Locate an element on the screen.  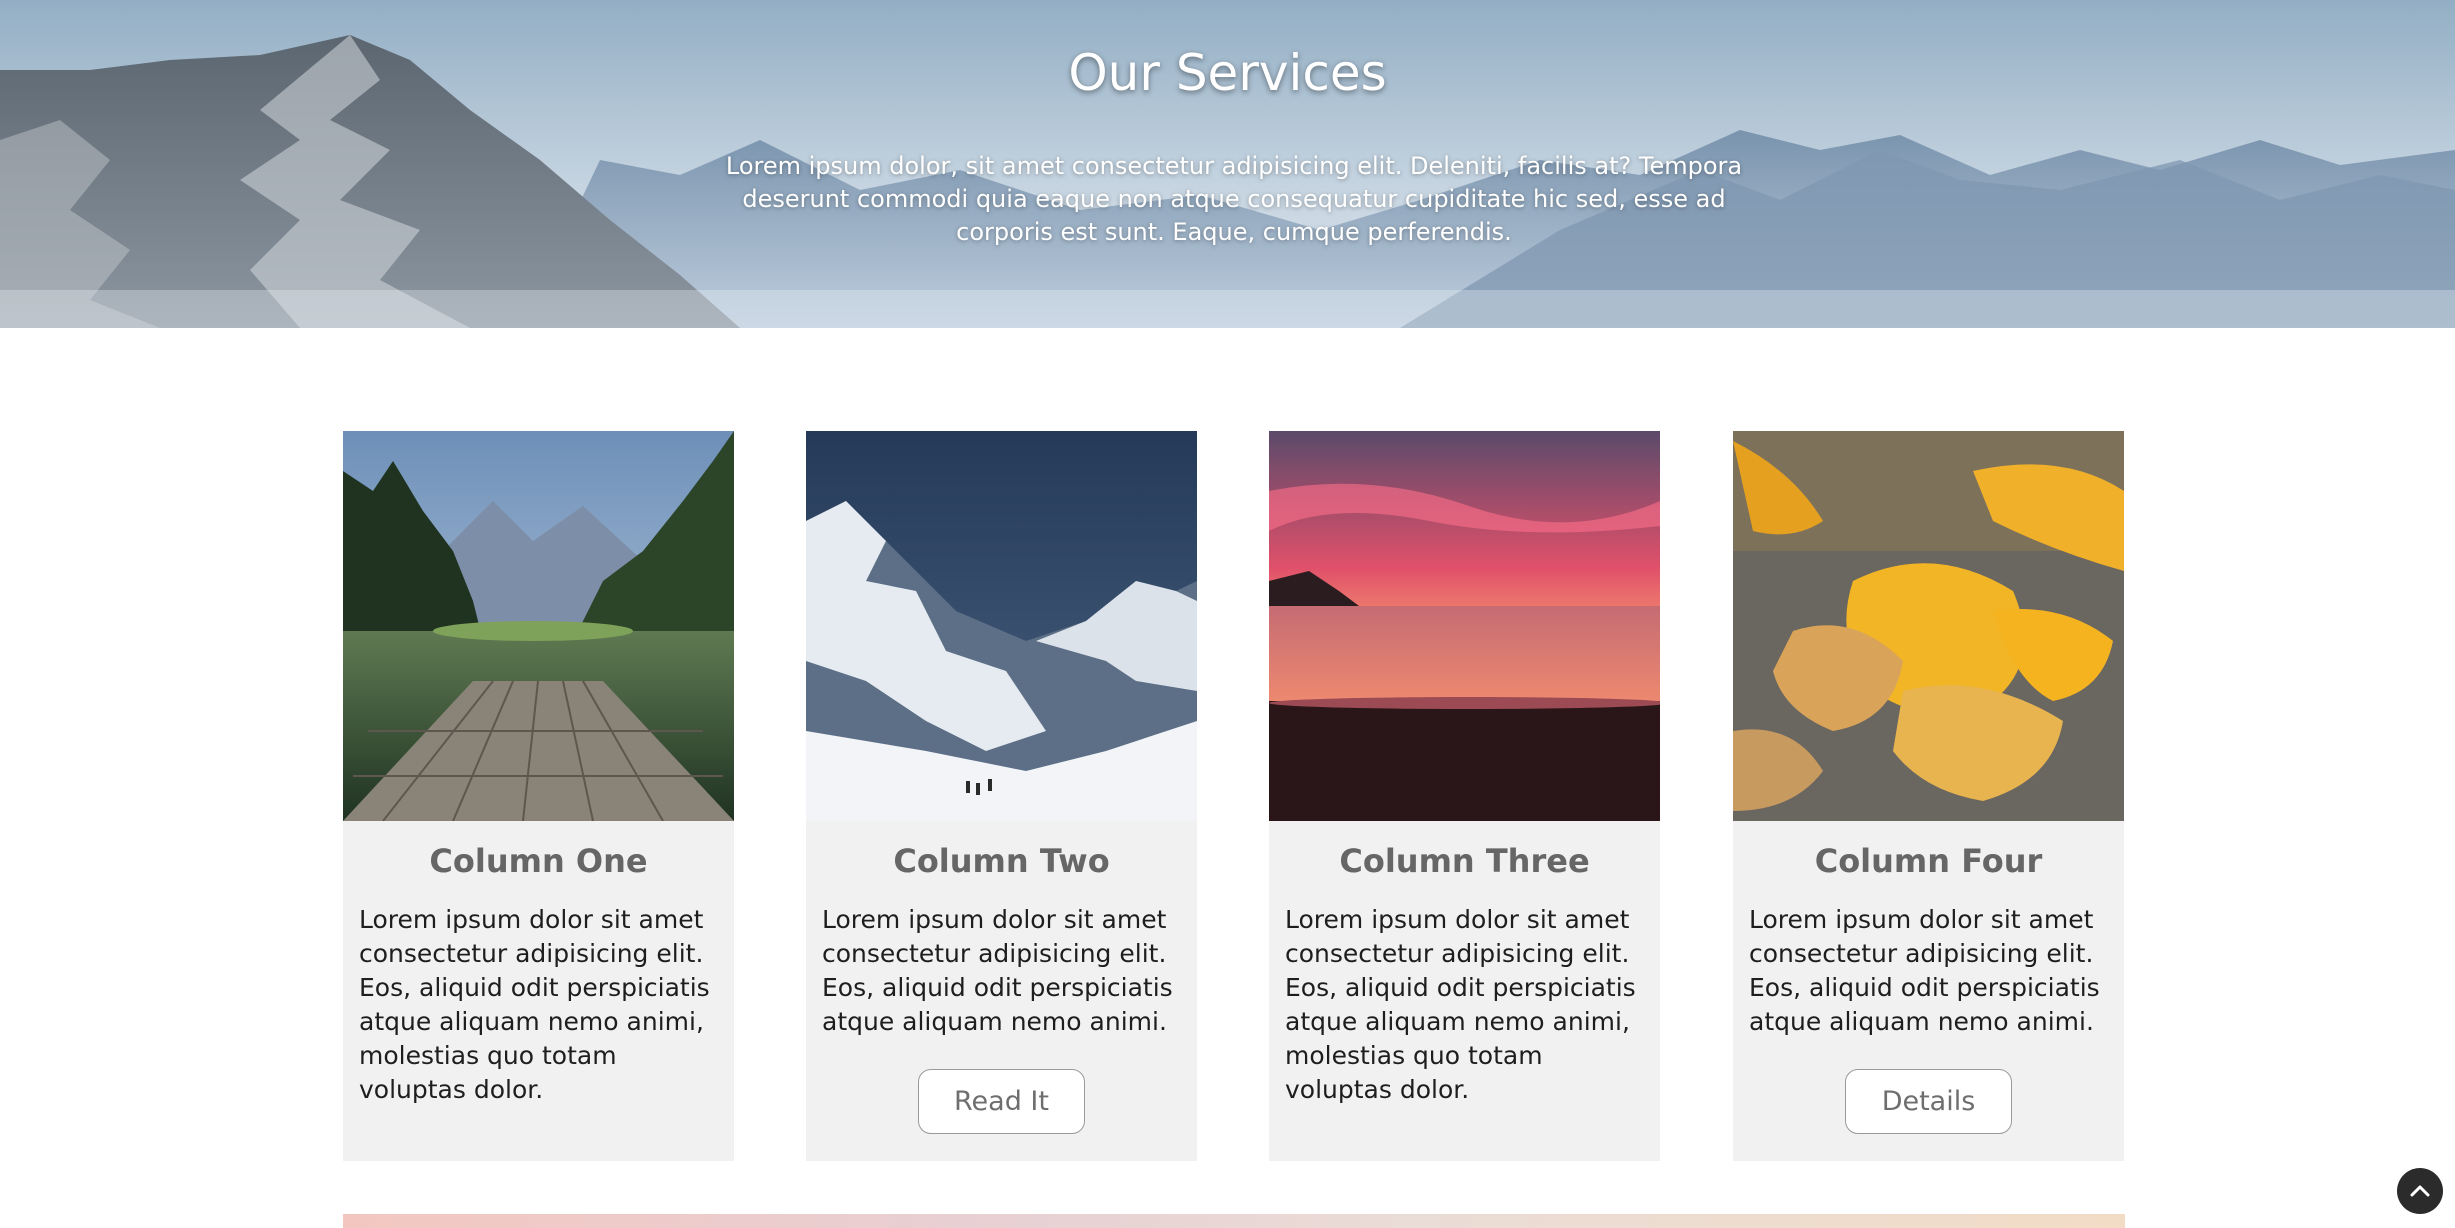
autumn-leaves-image is located at coordinates (1928, 626).